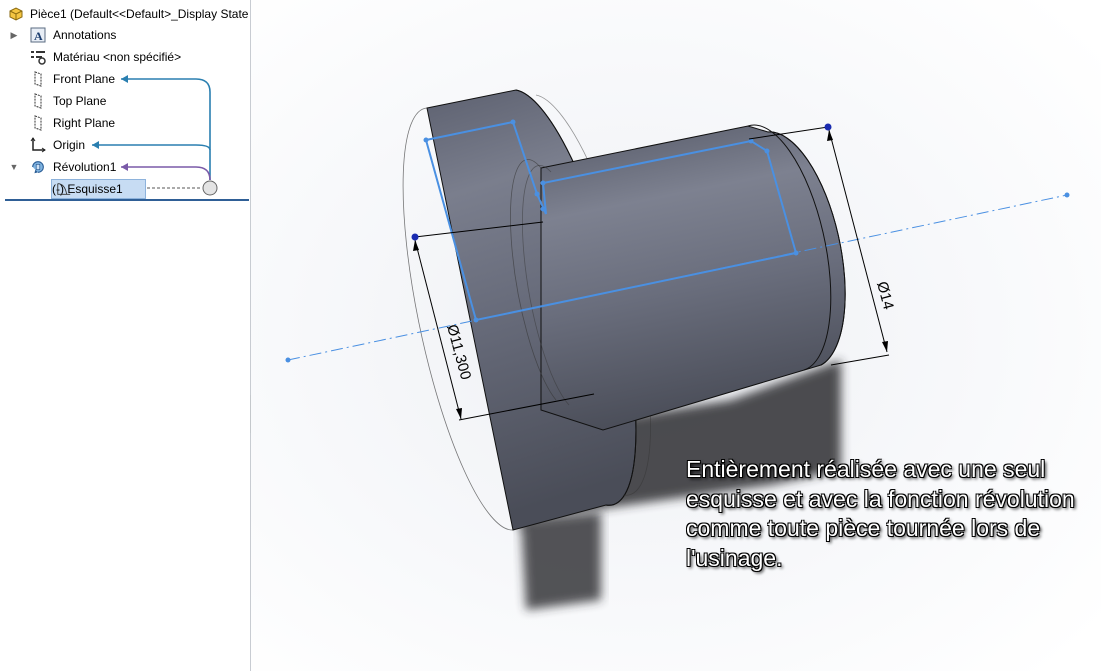  Describe the element at coordinates (155, 135) in the screenshot. I see `dependency-arrows` at that location.